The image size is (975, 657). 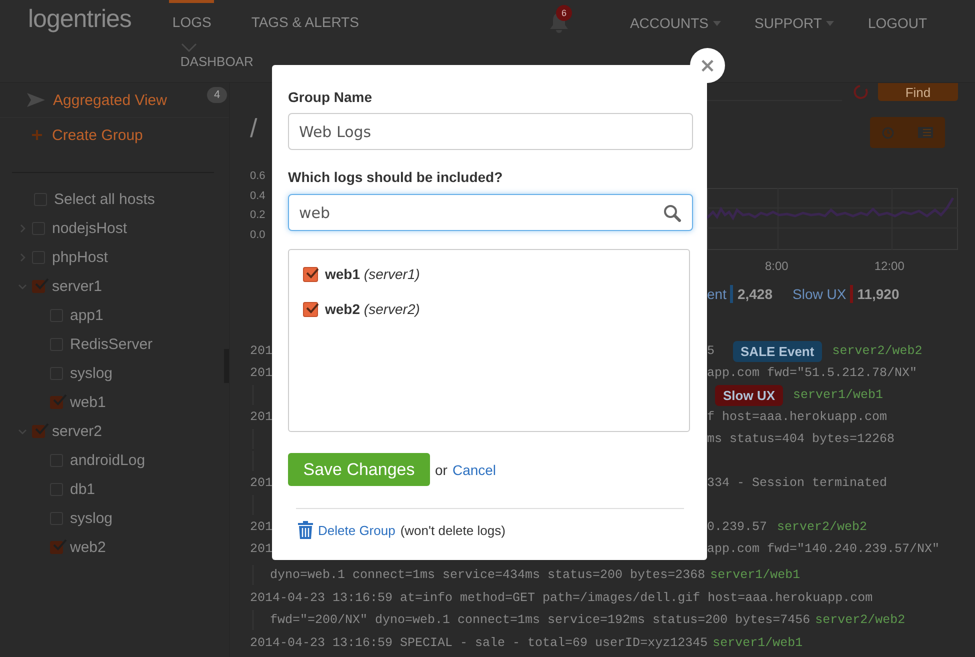 I want to click on field-label: Which logs should be included?, so click(x=396, y=177).